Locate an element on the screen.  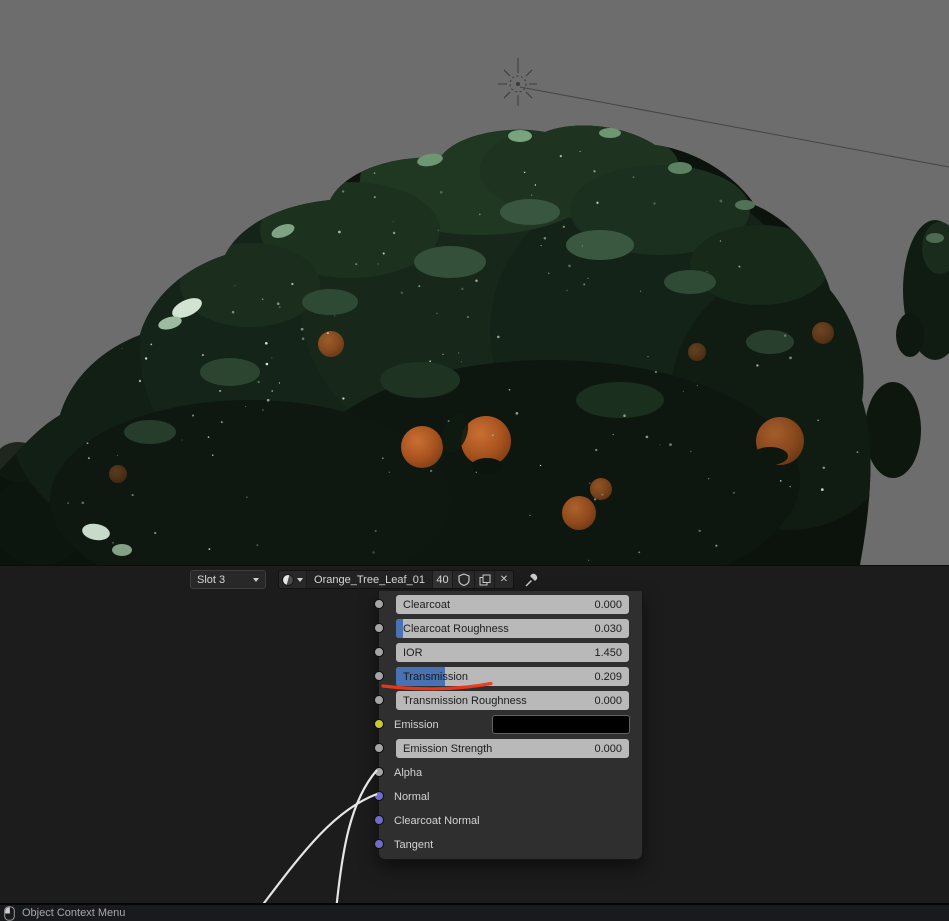
slider-label: Transmission Roughness is located at coordinates (465, 700).